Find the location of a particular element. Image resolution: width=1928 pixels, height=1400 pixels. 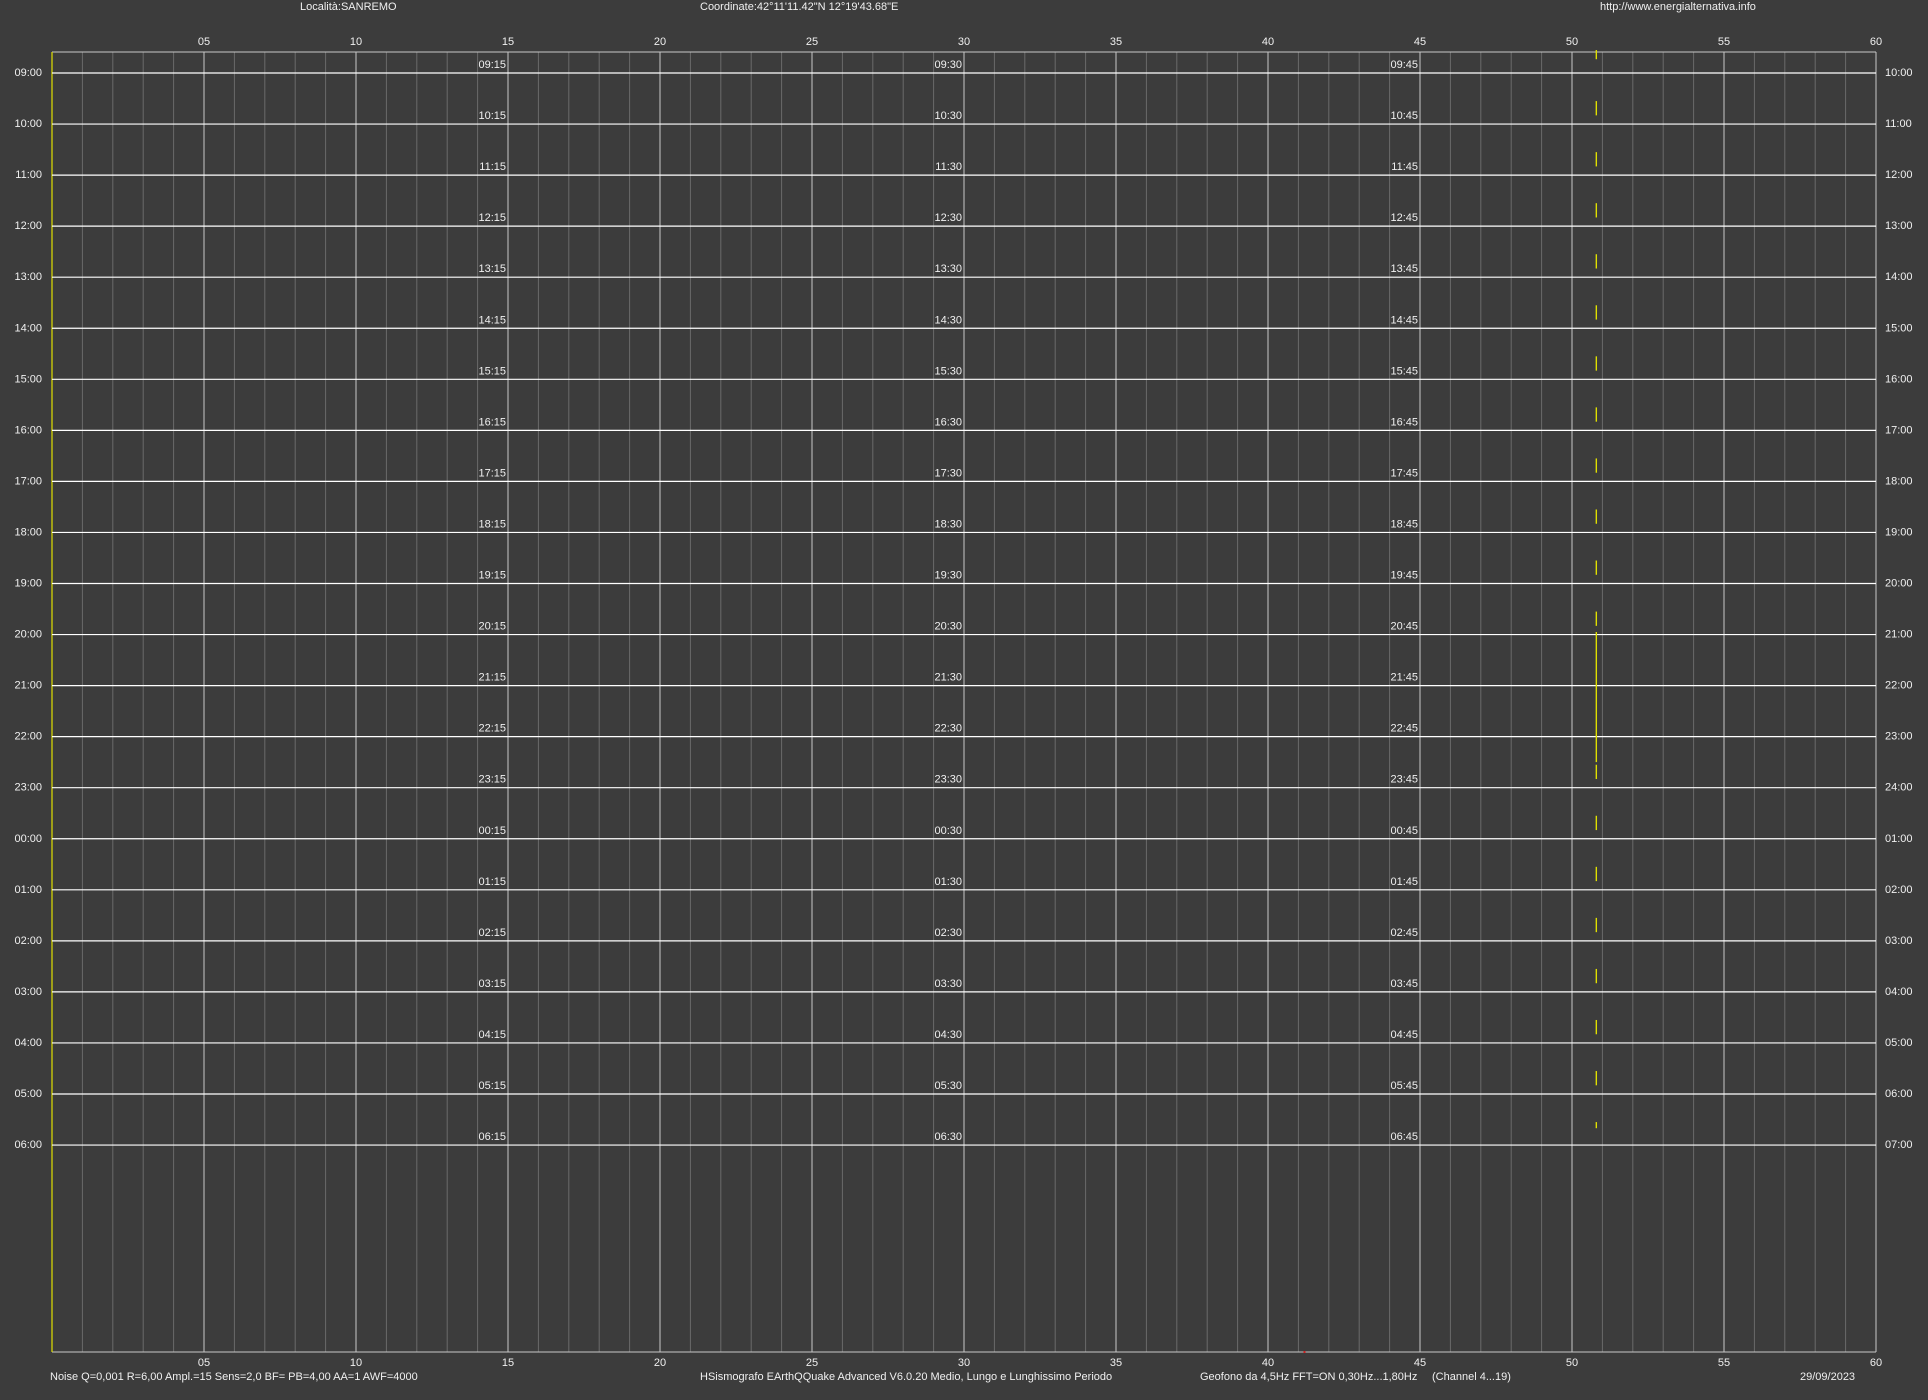

x-tick-label-bottom: 60 is located at coordinates (1876, 1363).